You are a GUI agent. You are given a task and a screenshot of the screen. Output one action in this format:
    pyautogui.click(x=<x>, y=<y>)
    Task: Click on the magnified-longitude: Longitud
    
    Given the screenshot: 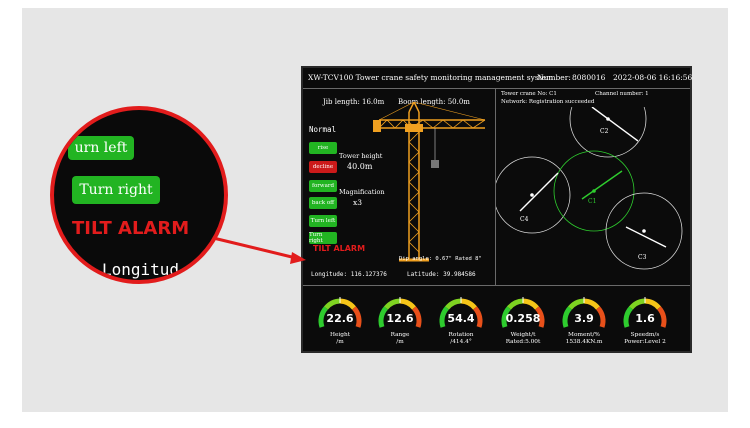 What is the action you would take?
    pyautogui.click(x=141, y=269)
    